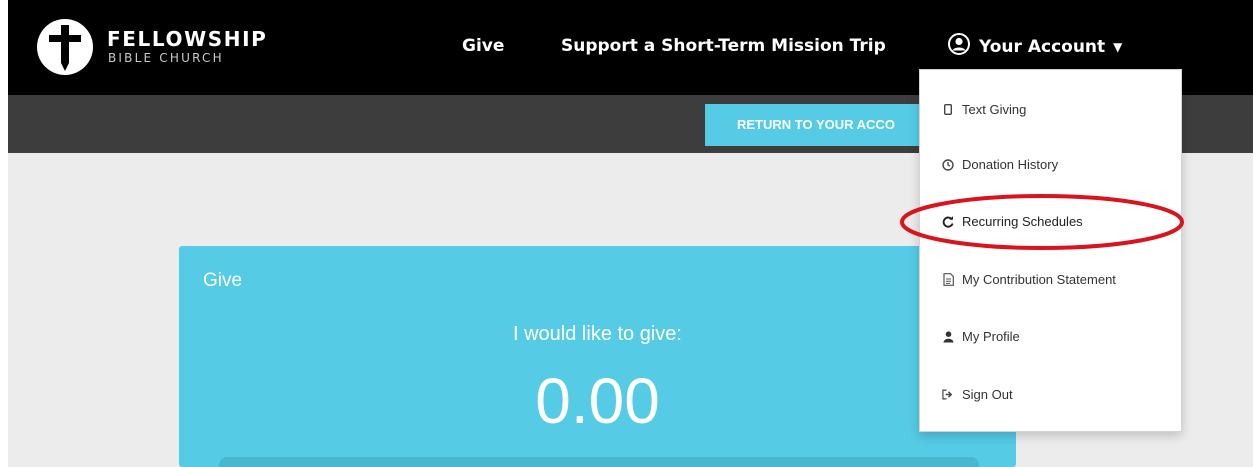 Image resolution: width=1253 pixels, height=467 pixels. What do you see at coordinates (948, 337) in the screenshot?
I see `user-icon` at bounding box center [948, 337].